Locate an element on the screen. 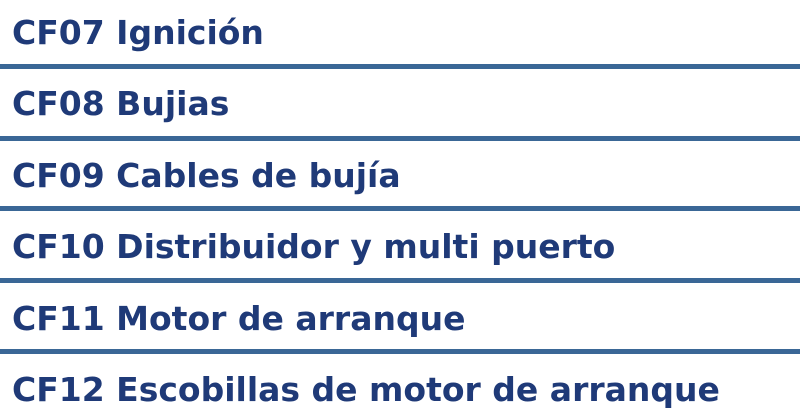  list-item-cf07: CF07 Ignición is located at coordinates (400, 32).